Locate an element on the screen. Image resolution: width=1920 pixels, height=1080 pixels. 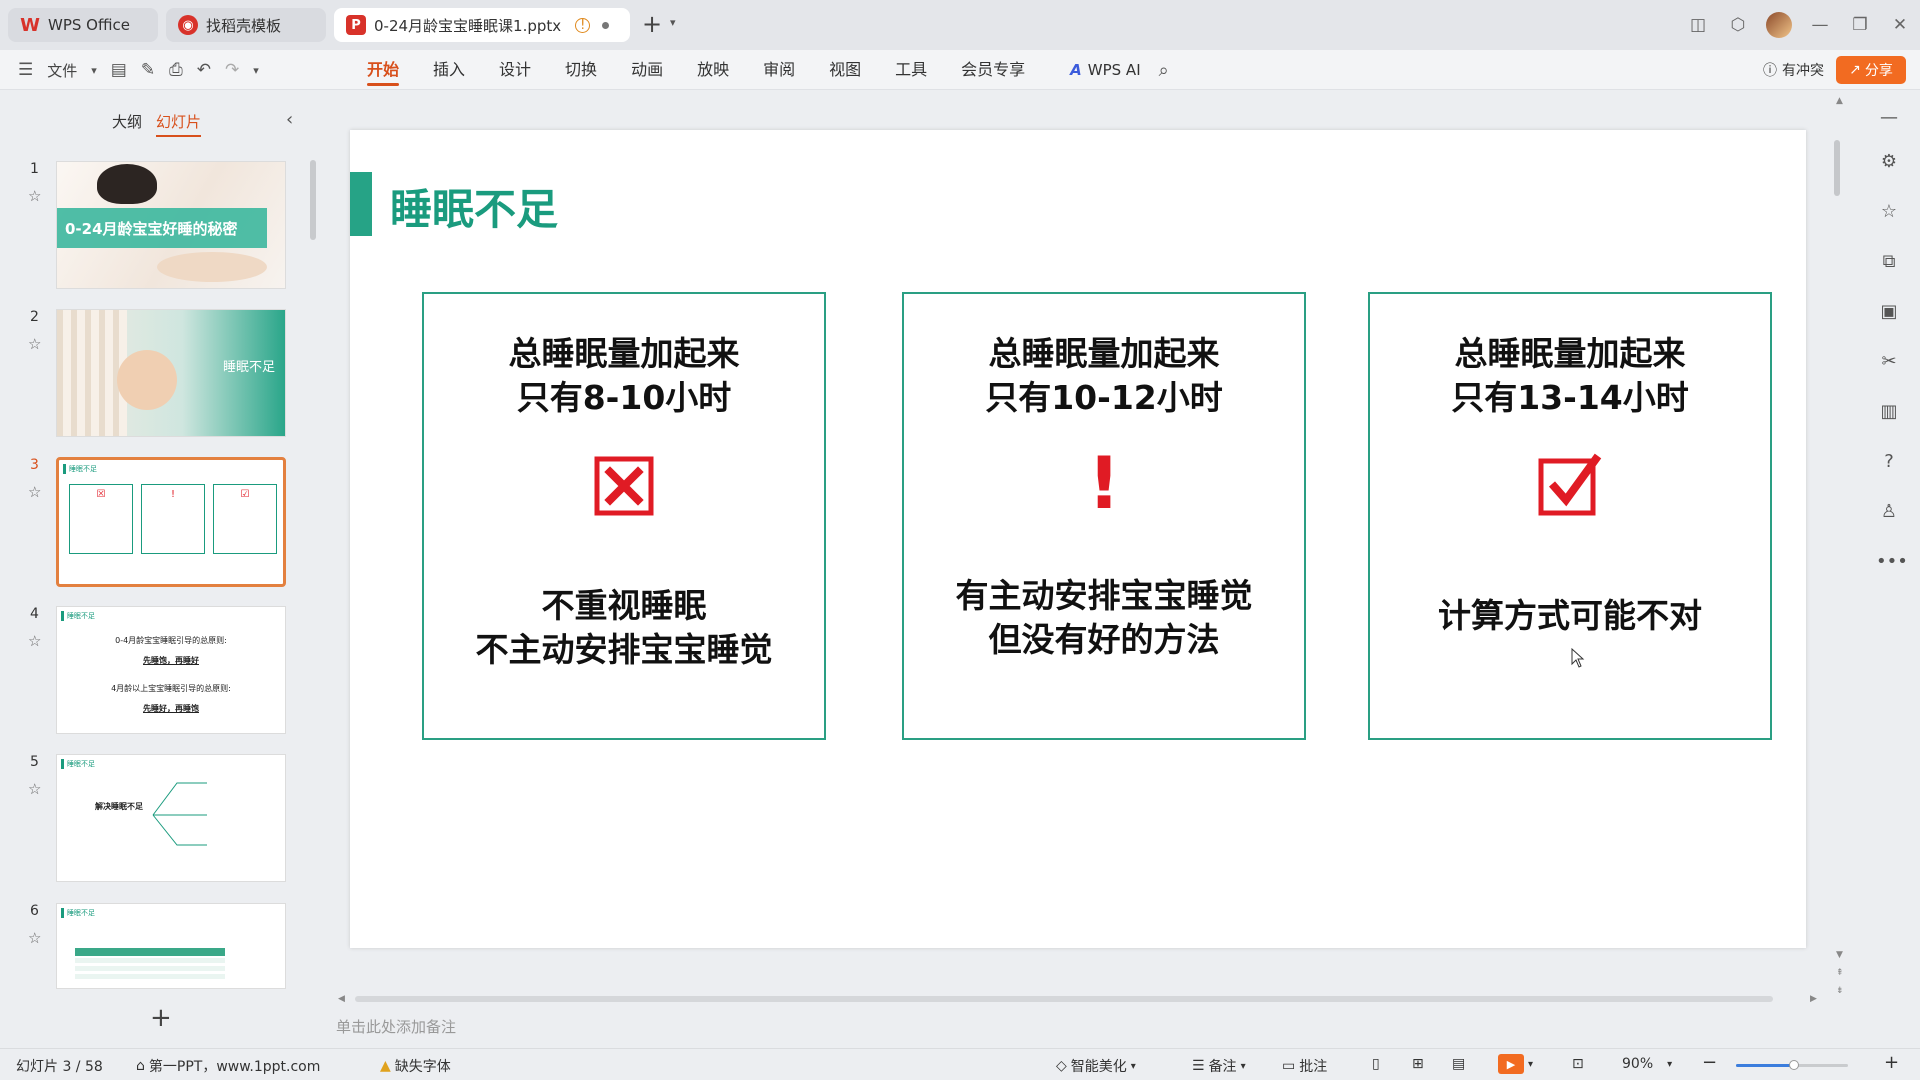
layout-icon: ◫ is located at coordinates (1698, 25).